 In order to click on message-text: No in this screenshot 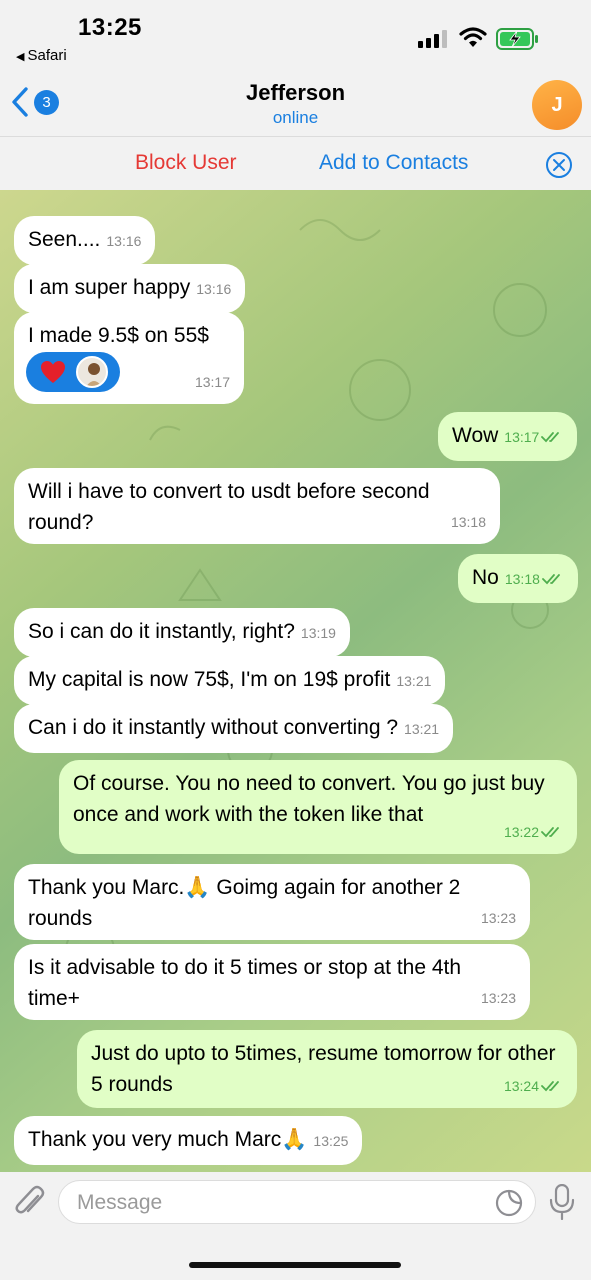, I will do `click(485, 577)`.